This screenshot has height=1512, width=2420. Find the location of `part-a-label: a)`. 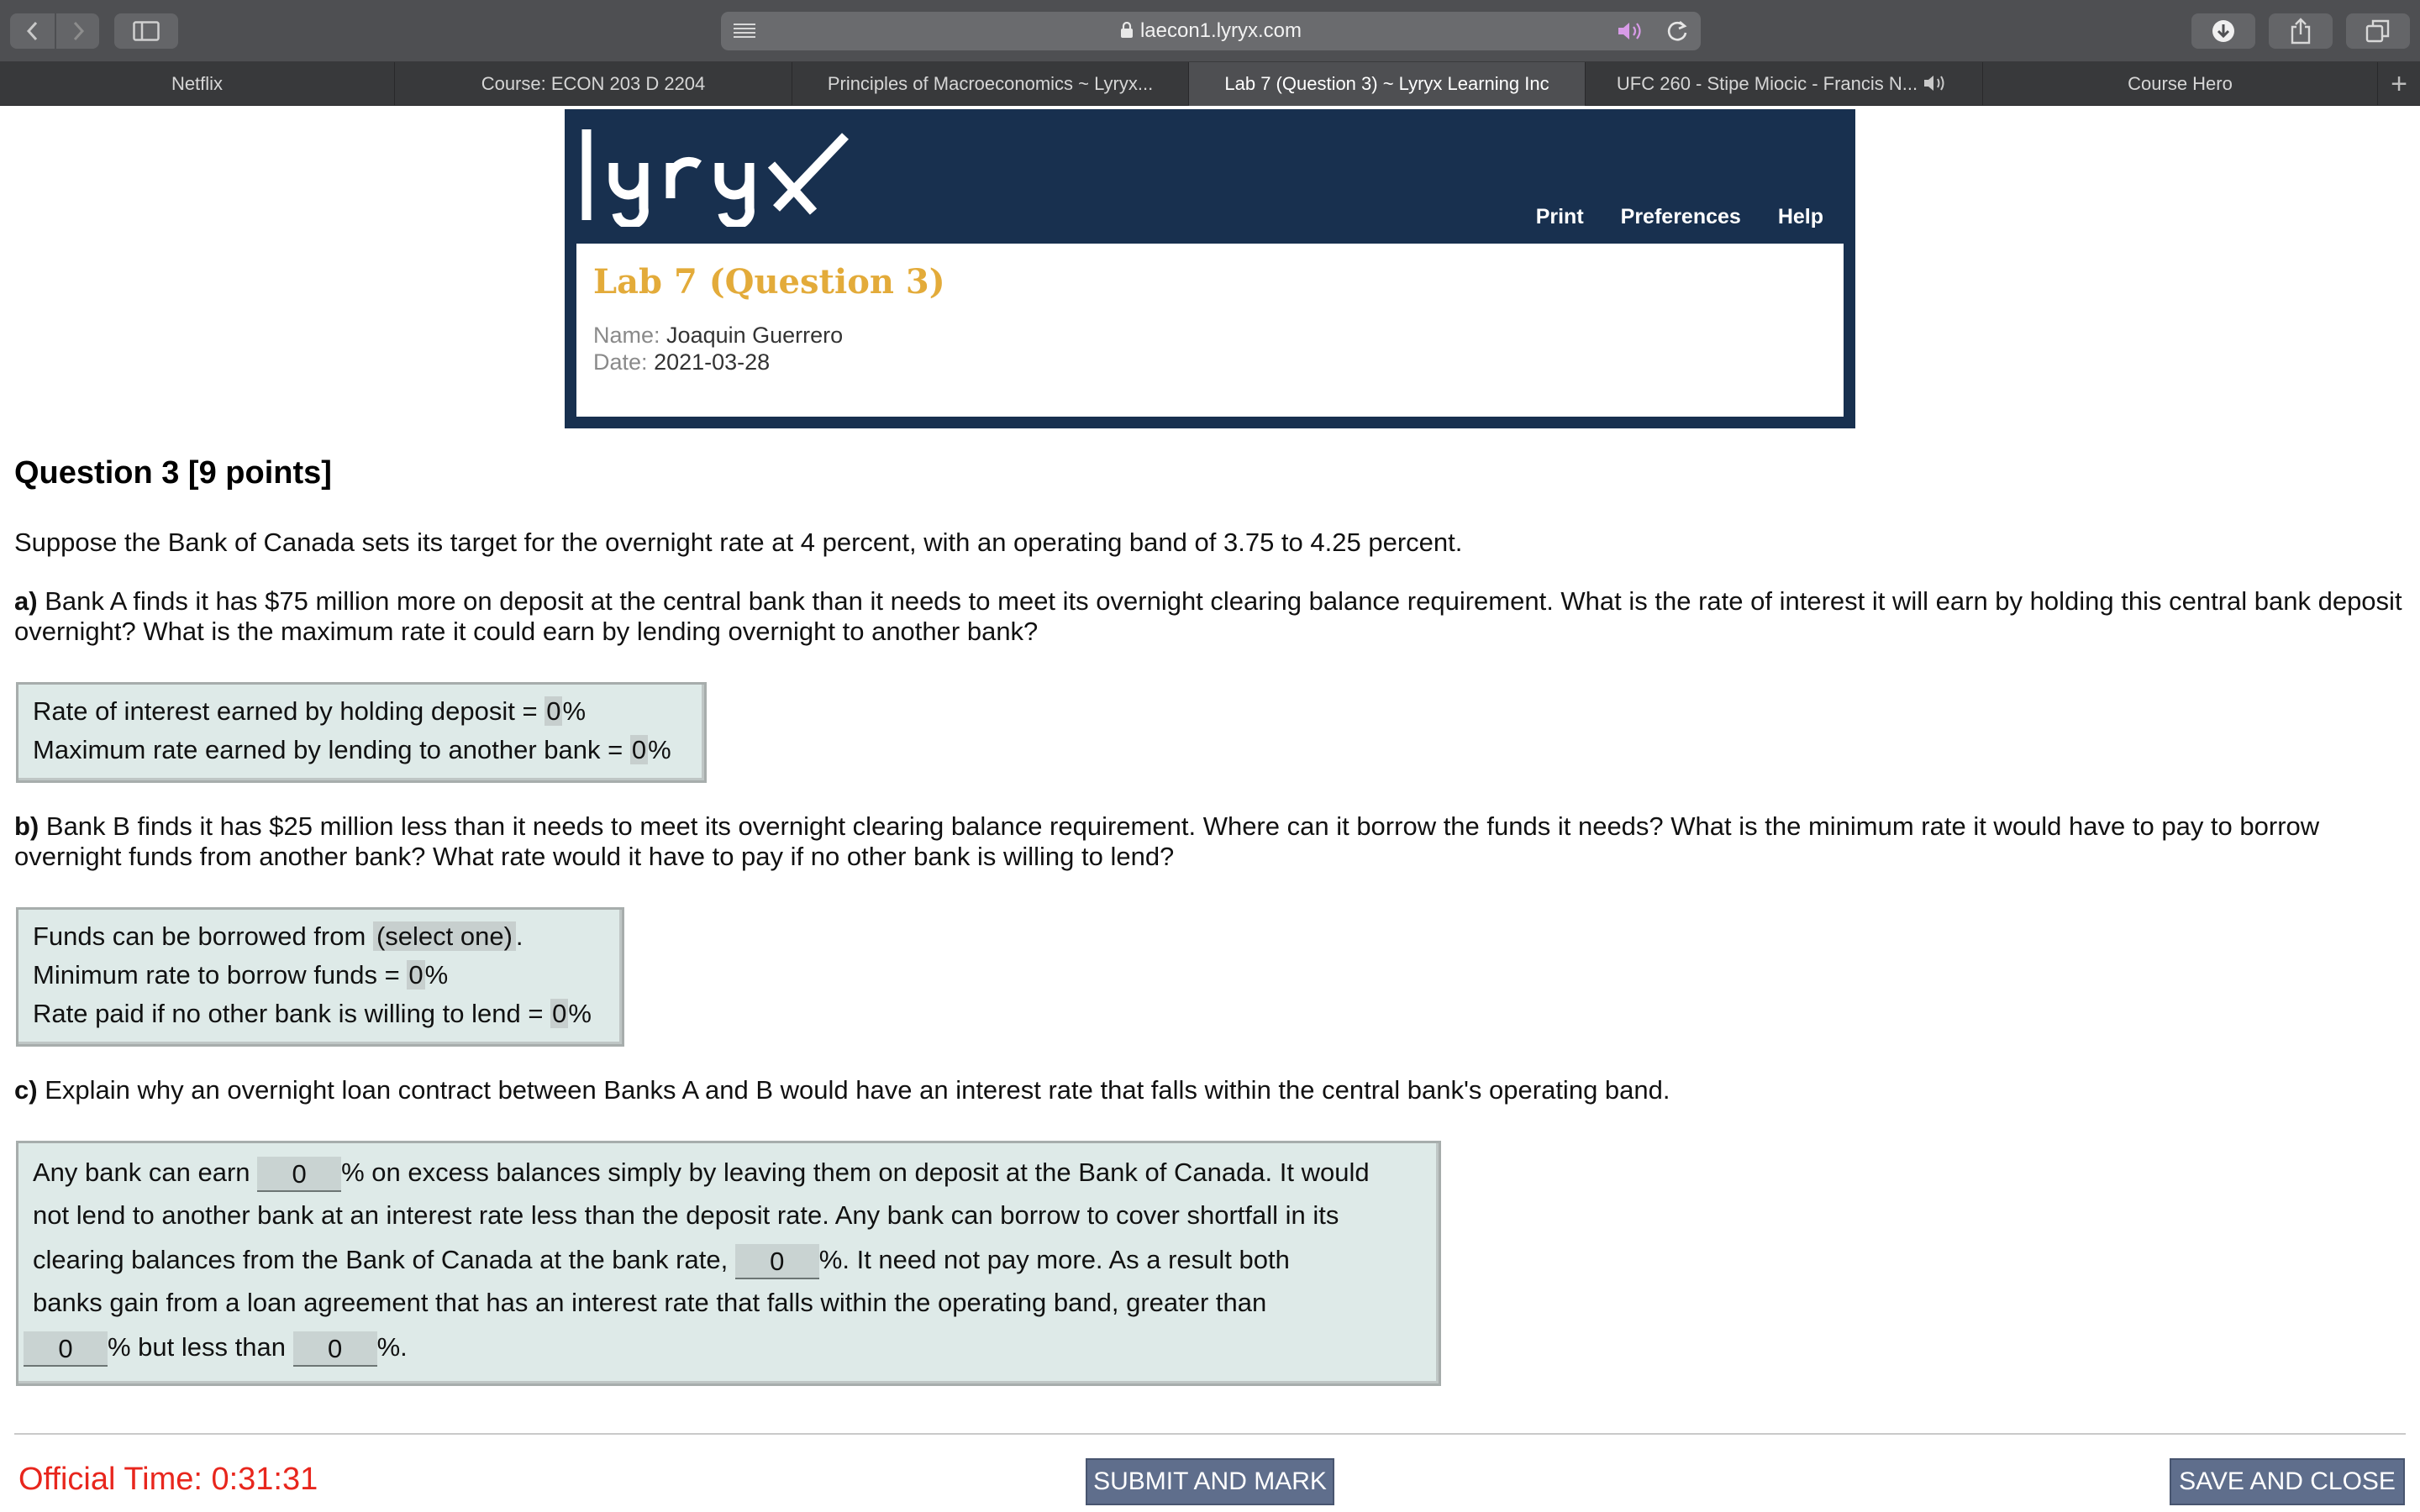

part-a-label: a) is located at coordinates (26, 601).